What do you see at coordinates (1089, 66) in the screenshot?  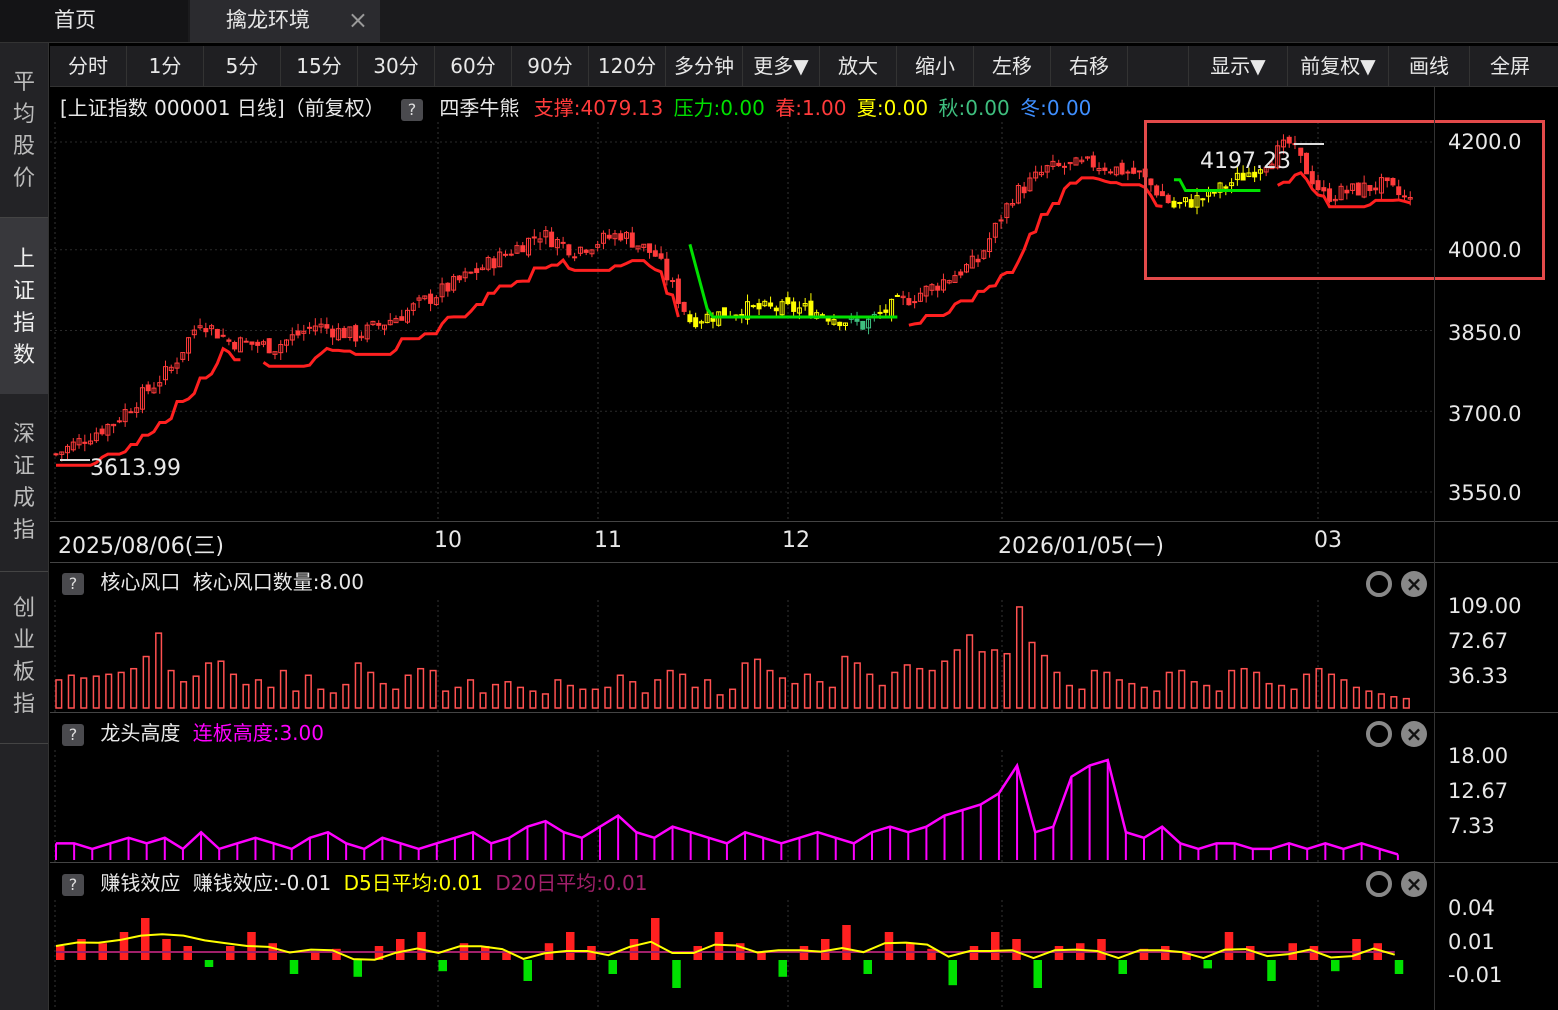 I see `btn-move-right: 右移` at bounding box center [1089, 66].